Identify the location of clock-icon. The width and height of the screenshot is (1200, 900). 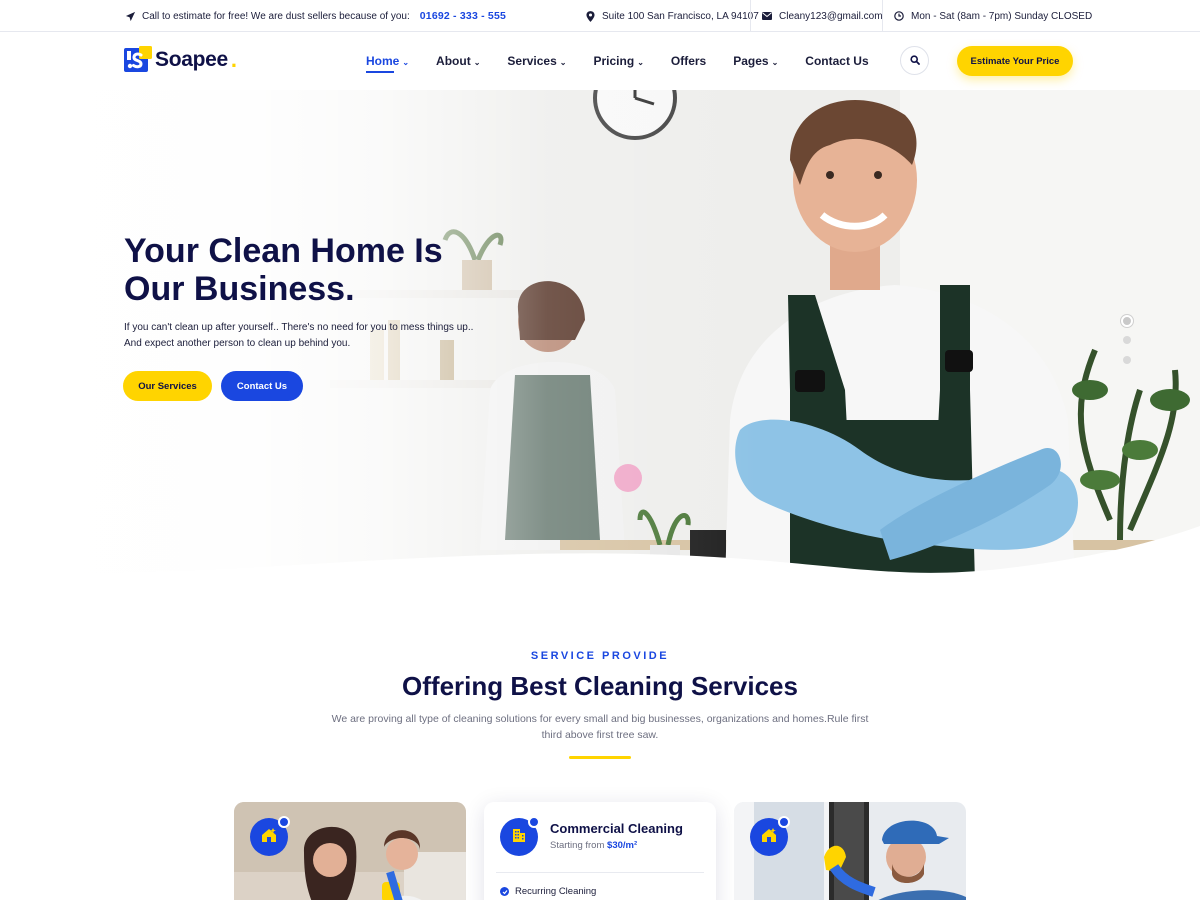
(899, 16).